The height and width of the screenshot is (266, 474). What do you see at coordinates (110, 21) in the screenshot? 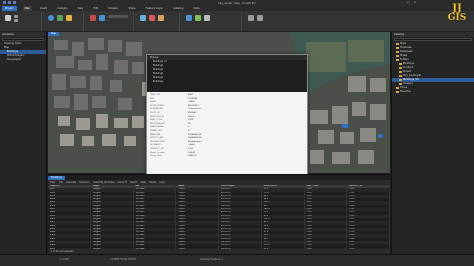
I see `ribbon-group-layer` at bounding box center [110, 21].